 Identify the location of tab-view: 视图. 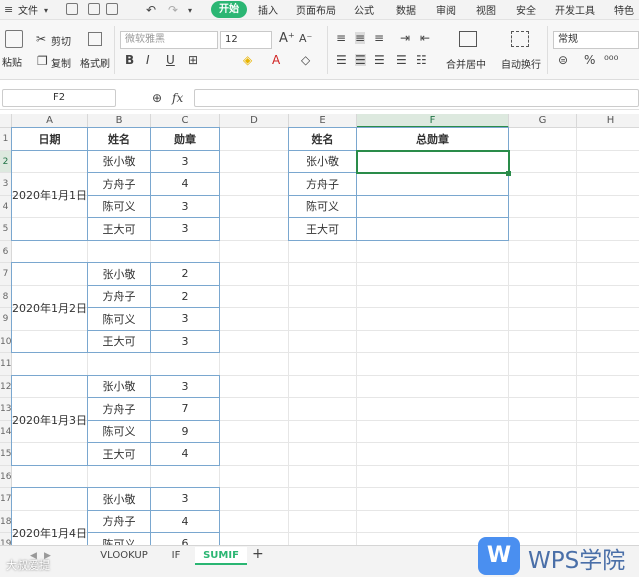
(486, 9).